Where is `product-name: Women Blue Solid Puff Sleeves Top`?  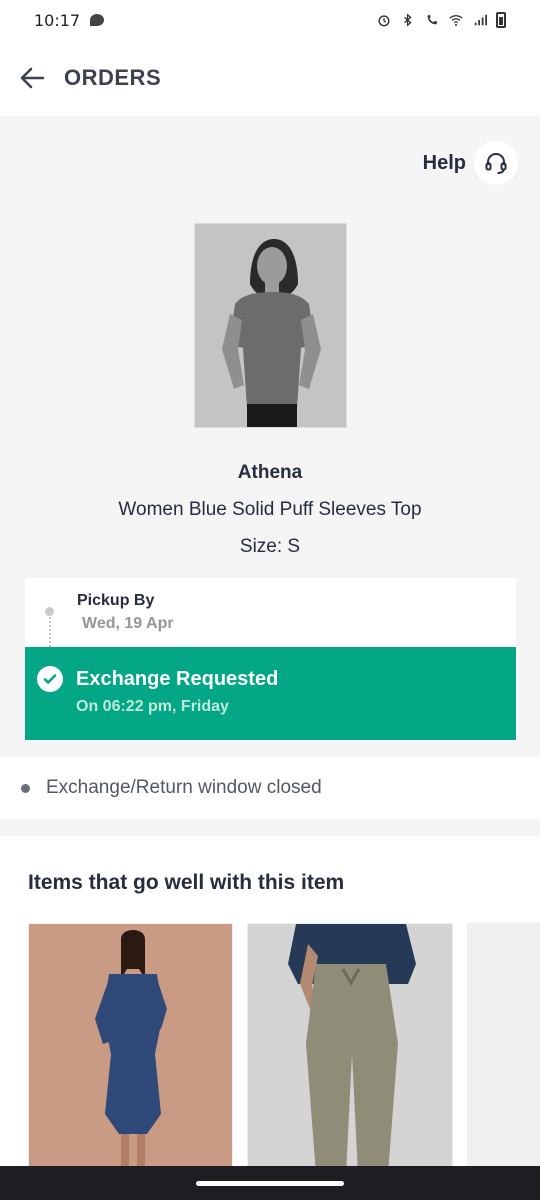
product-name: Women Blue Solid Puff Sleeves Top is located at coordinates (270, 509).